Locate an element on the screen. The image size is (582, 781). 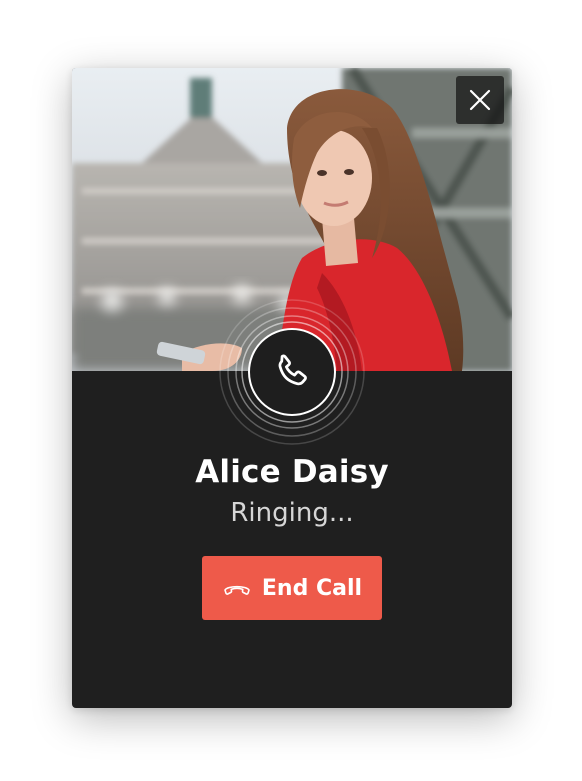
phone-icon is located at coordinates (292, 370).